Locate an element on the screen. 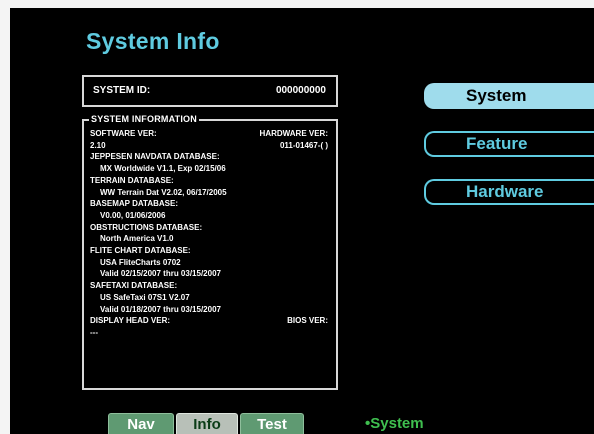 The height and width of the screenshot is (434, 594). tab-nav: Nav is located at coordinates (141, 423).